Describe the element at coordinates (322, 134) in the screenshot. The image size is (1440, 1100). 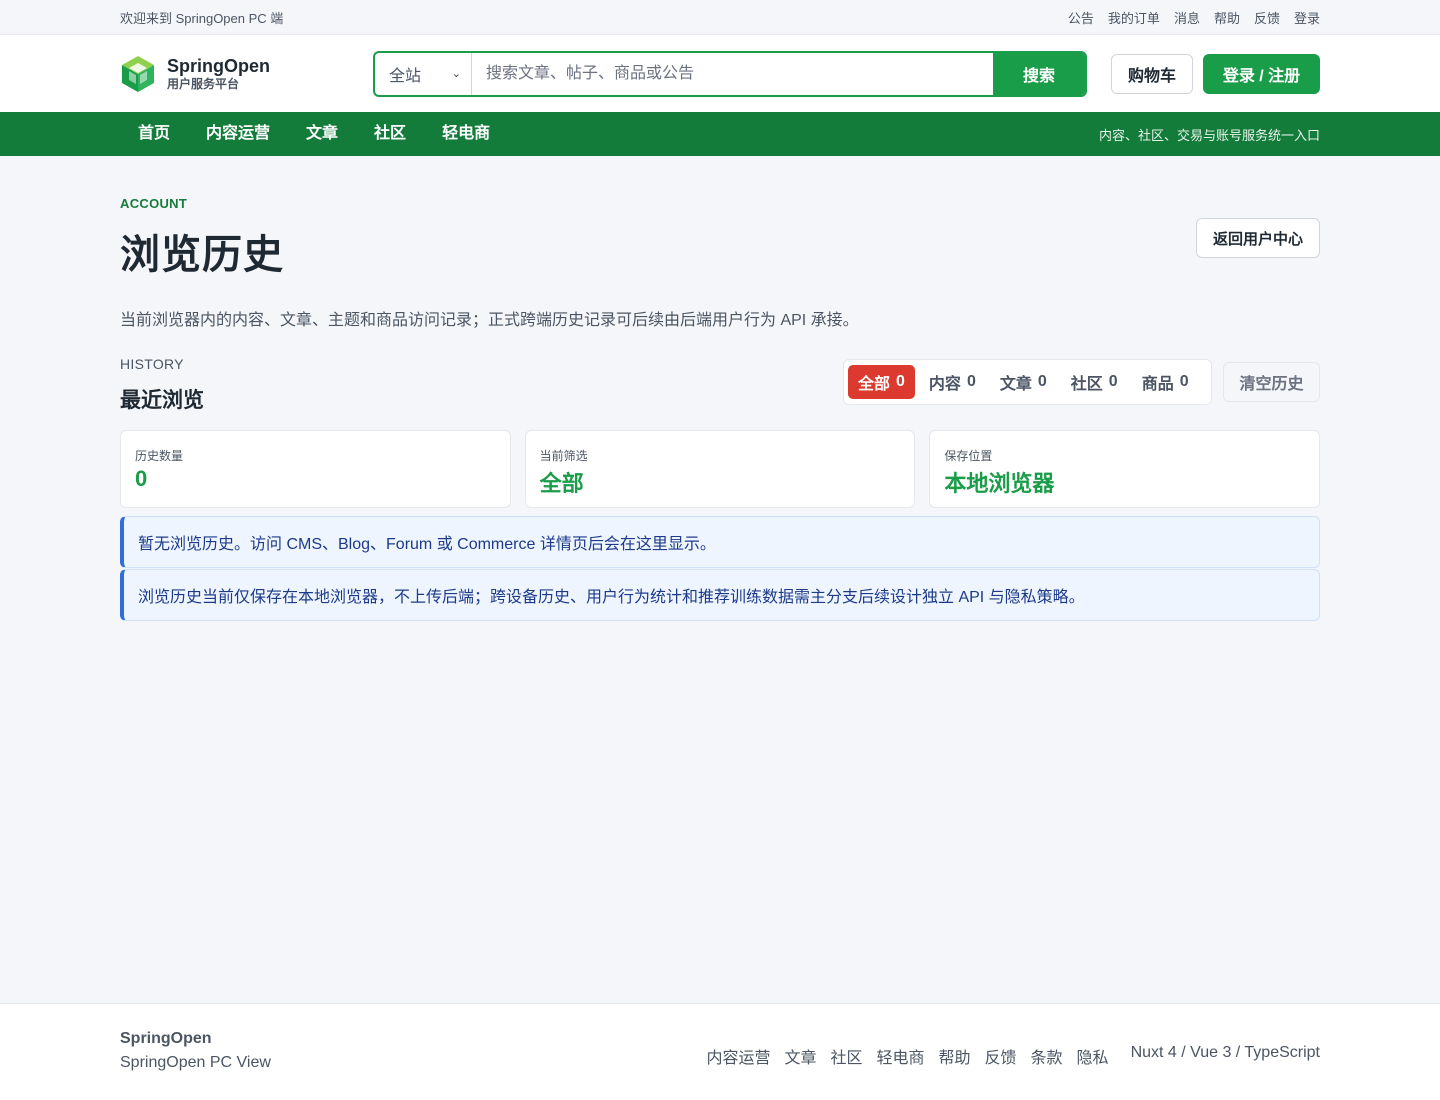
I see `nav-item-articles: 文章` at that location.